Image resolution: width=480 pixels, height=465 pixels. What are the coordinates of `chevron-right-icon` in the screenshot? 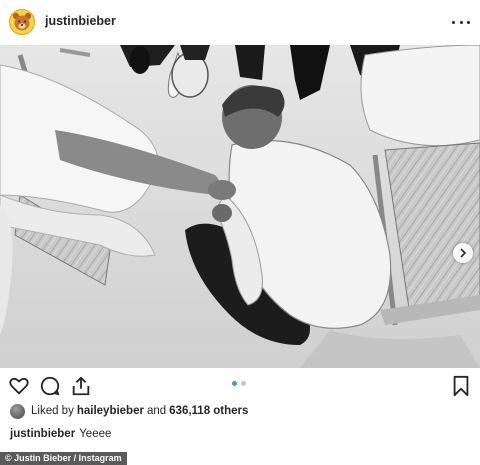 It's located at (463, 253).